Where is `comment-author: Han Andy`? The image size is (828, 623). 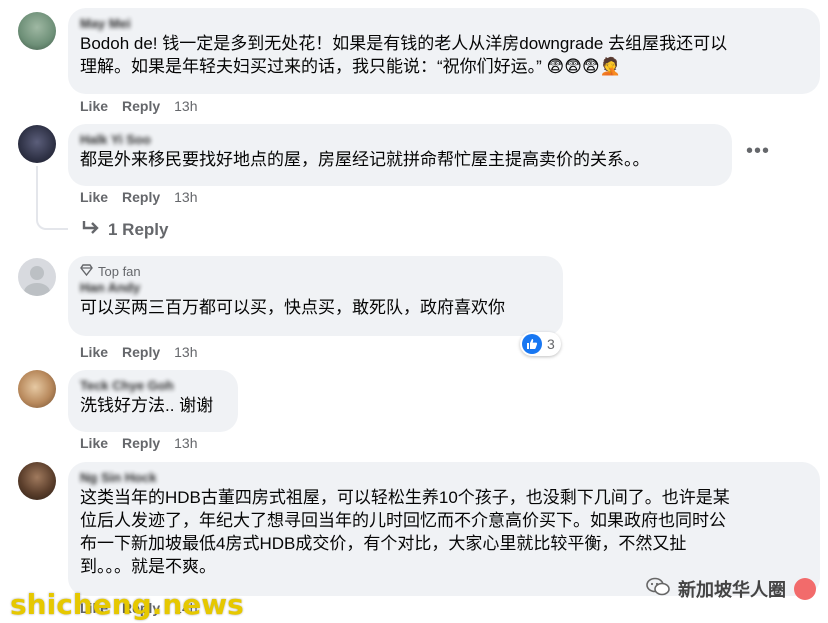 comment-author: Han Andy is located at coordinates (315, 288).